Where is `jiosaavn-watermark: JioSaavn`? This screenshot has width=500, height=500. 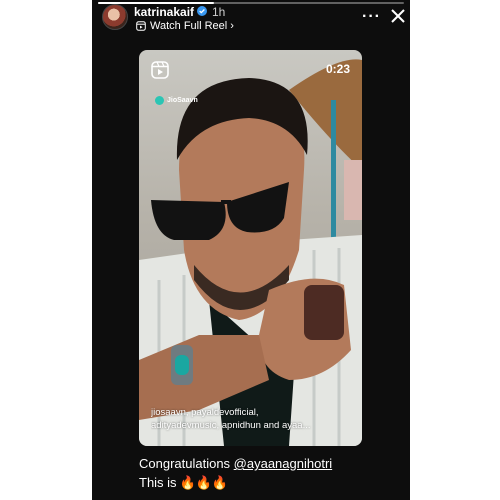
jiosaavn-watermark: JioSaavn is located at coordinates (176, 100).